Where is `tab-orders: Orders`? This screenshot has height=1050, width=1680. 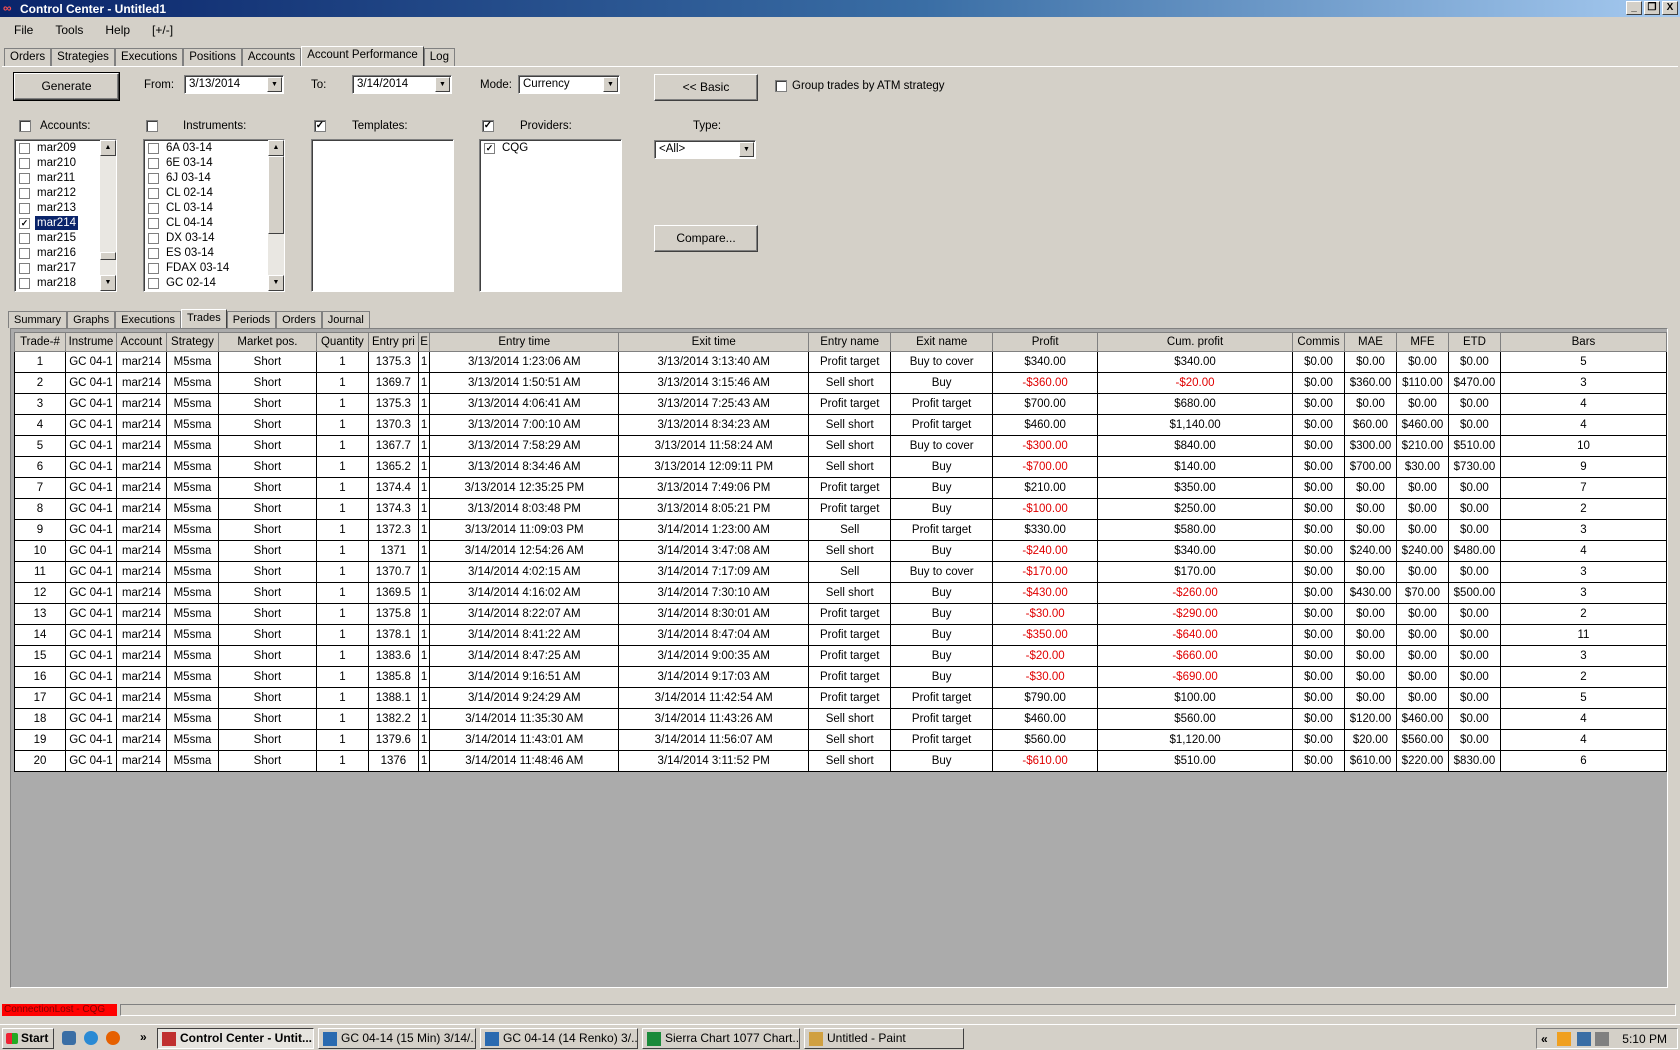
tab-orders: Orders is located at coordinates (28, 57).